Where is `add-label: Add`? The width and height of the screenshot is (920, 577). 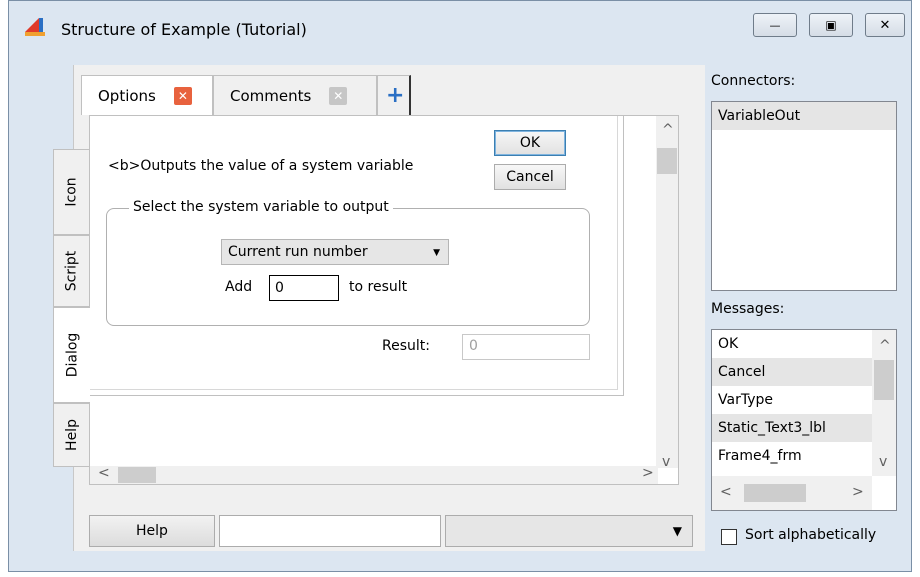 add-label: Add is located at coordinates (239, 287).